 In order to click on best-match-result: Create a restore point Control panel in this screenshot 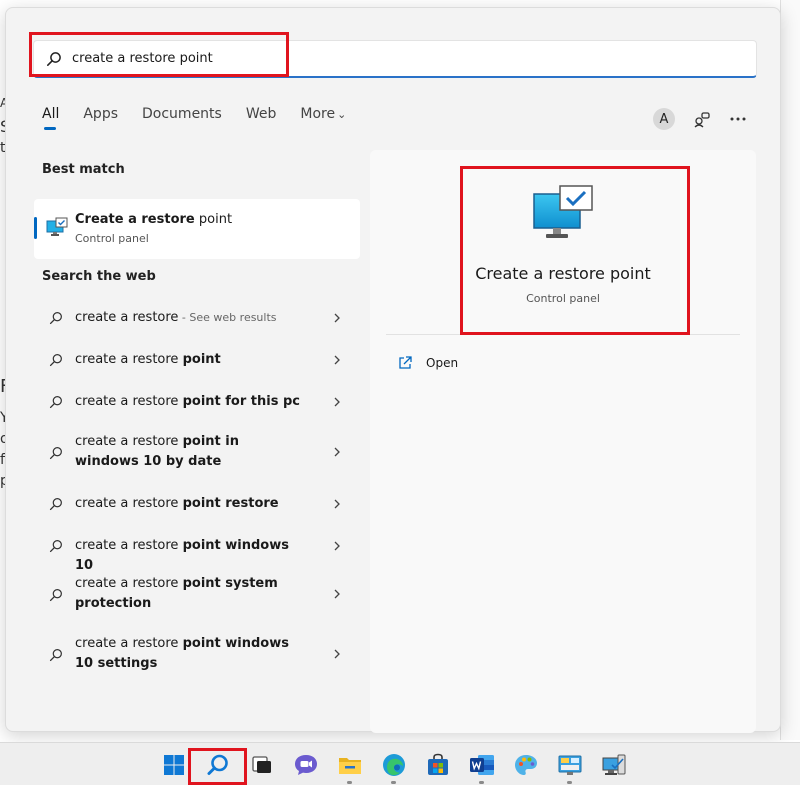, I will do `click(197, 229)`.